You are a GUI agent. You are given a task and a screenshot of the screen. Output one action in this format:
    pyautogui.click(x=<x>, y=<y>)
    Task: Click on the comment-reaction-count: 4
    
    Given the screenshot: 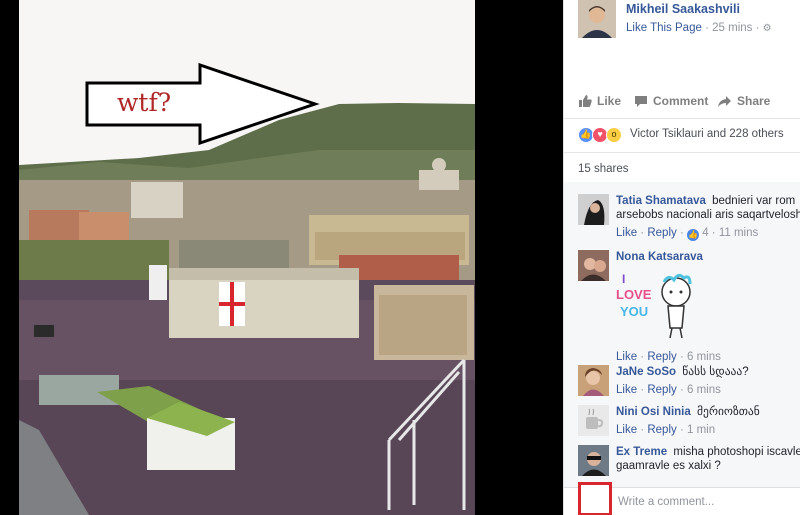 What is the action you would take?
    pyautogui.click(x=705, y=233)
    